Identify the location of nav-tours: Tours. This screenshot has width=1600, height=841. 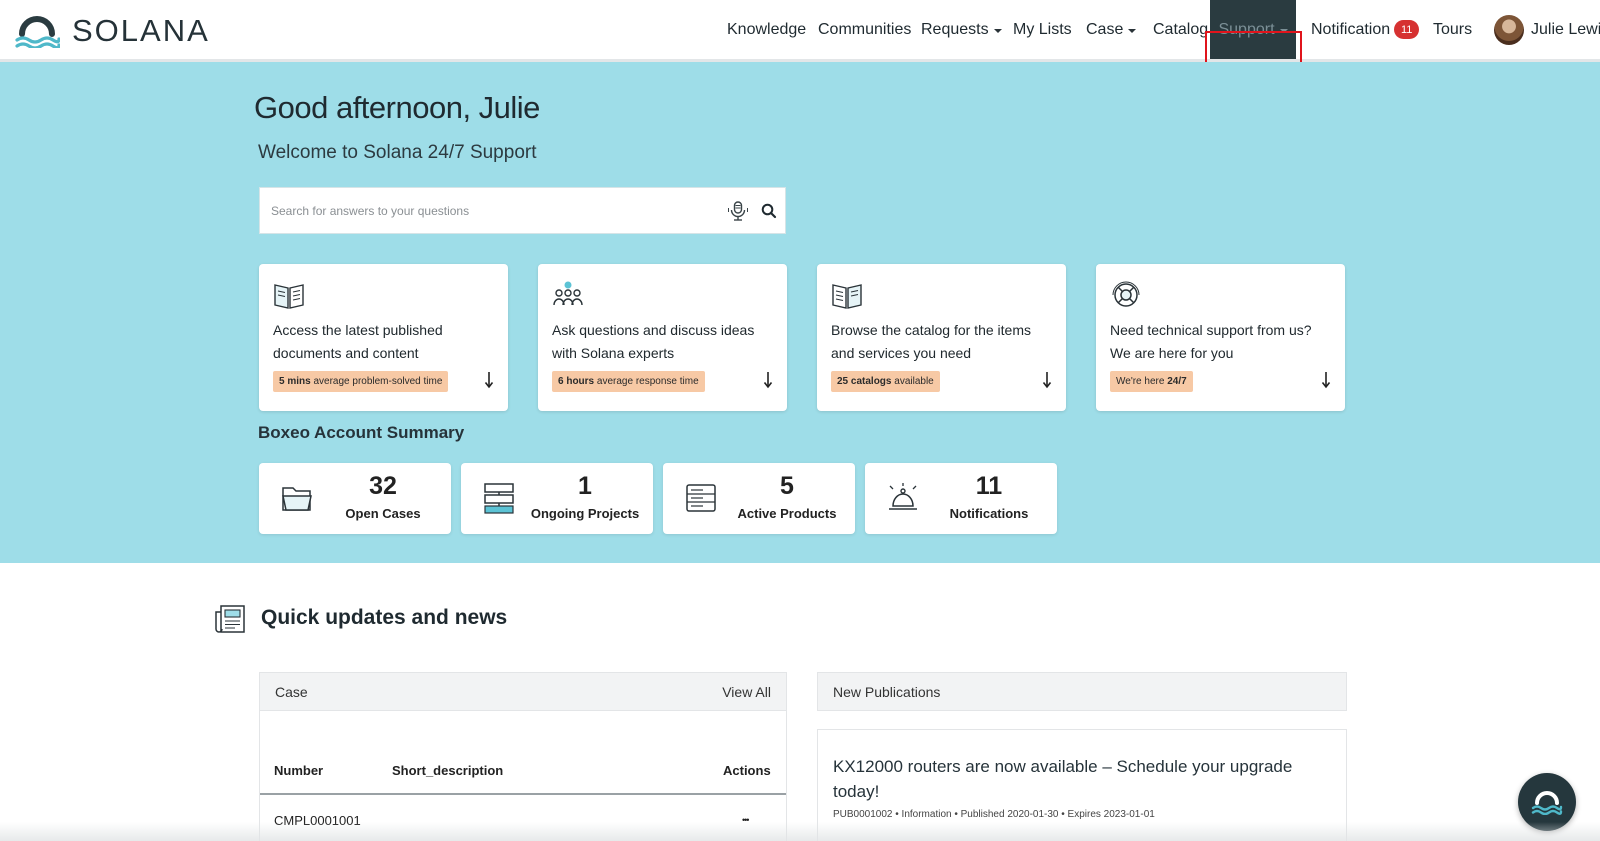
(1452, 29).